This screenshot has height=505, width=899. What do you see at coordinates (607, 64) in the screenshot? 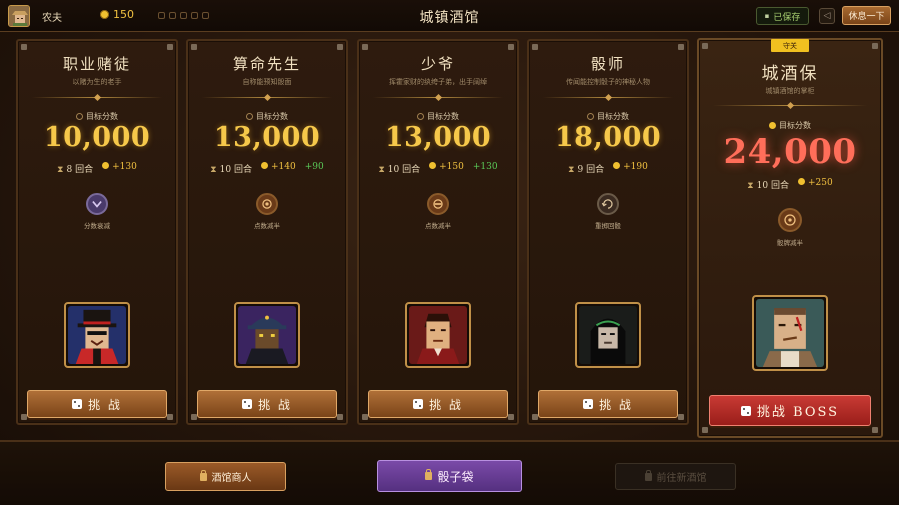
I see `opponent-name: 骰师` at bounding box center [607, 64].